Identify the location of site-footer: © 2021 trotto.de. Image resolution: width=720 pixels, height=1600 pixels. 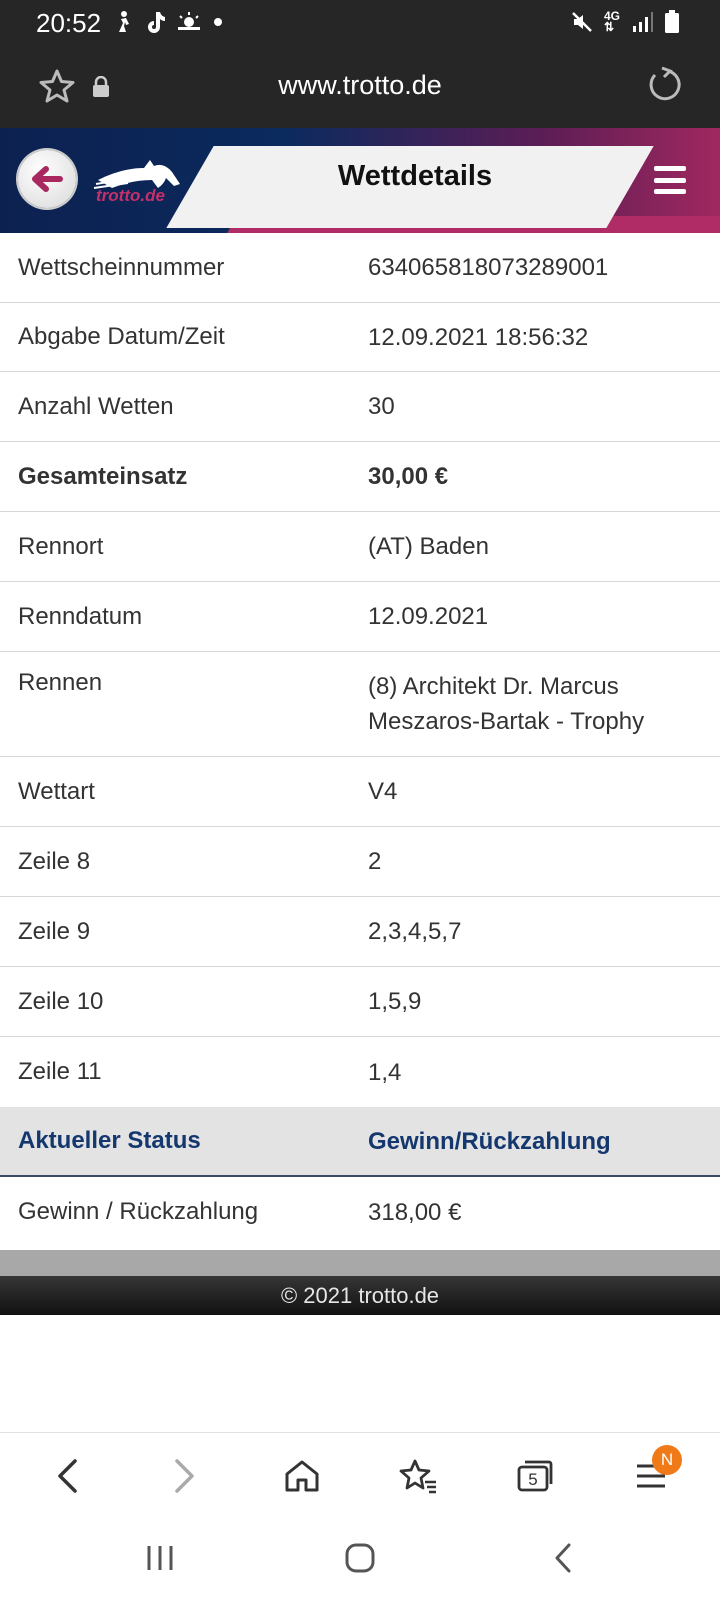
(360, 1295).